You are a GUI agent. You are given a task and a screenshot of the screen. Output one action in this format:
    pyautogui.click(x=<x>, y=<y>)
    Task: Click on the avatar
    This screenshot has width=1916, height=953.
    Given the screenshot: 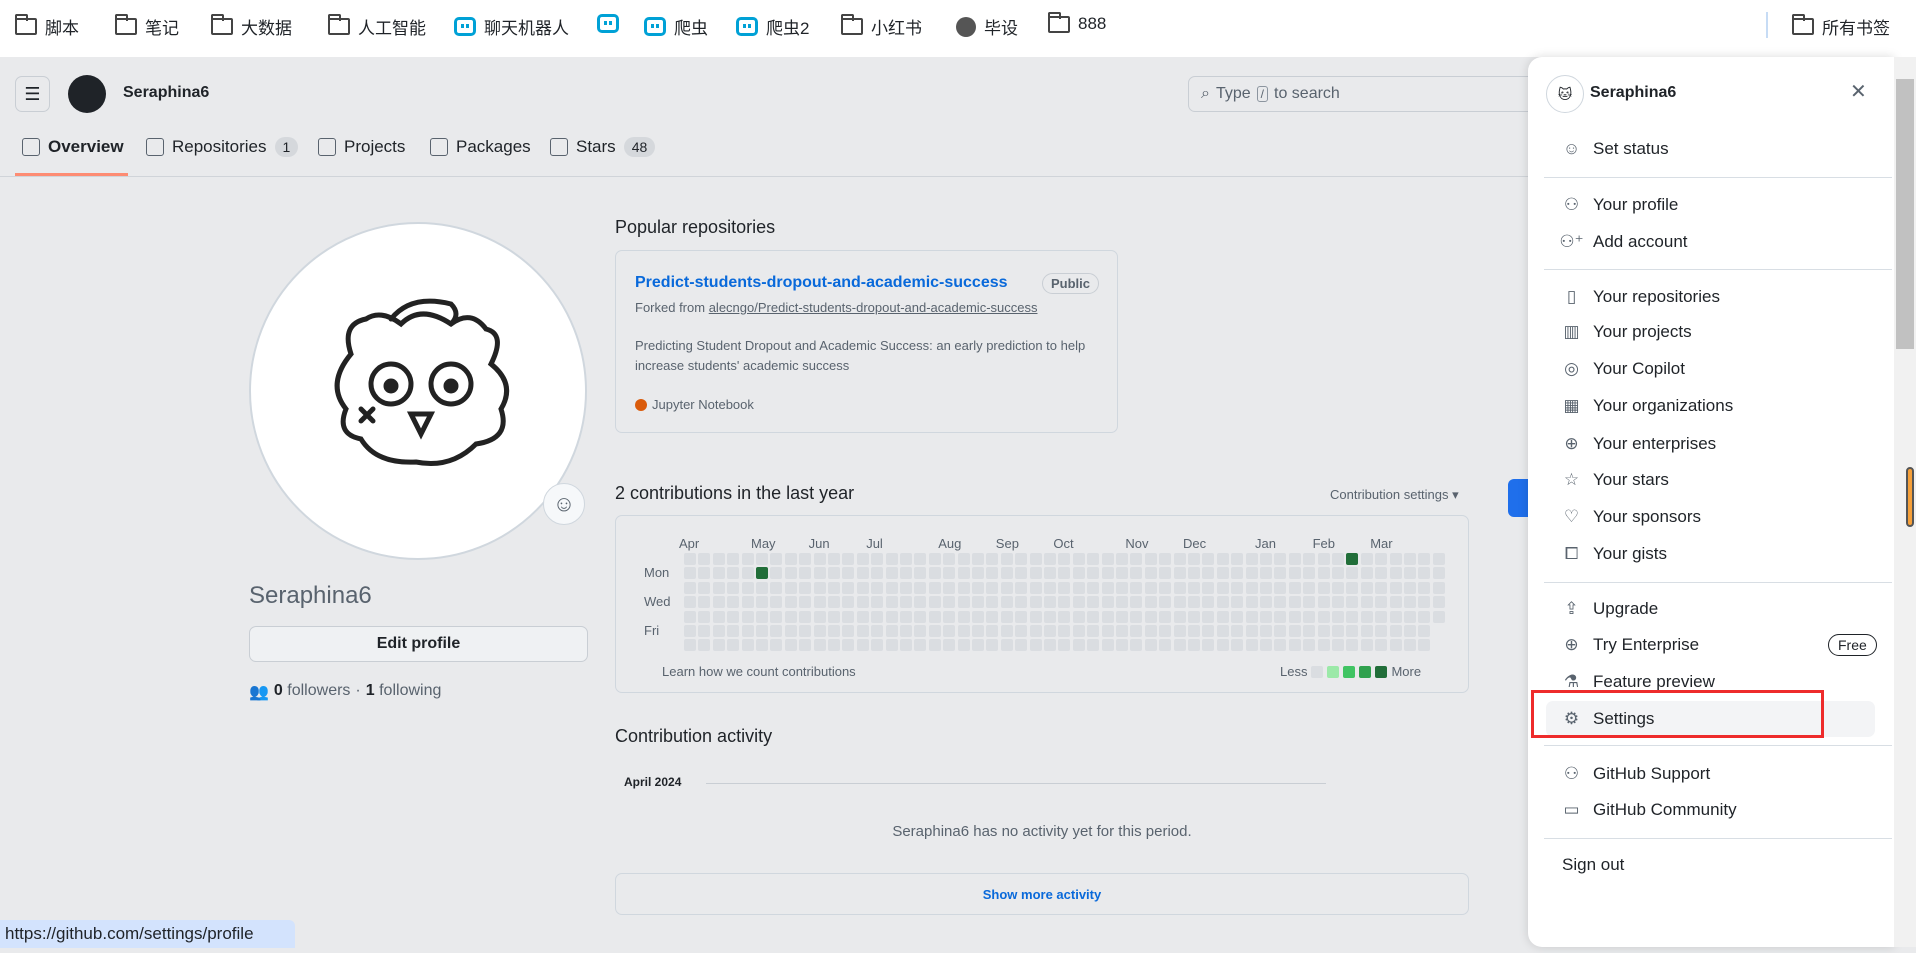 What is the action you would take?
    pyautogui.click(x=418, y=391)
    